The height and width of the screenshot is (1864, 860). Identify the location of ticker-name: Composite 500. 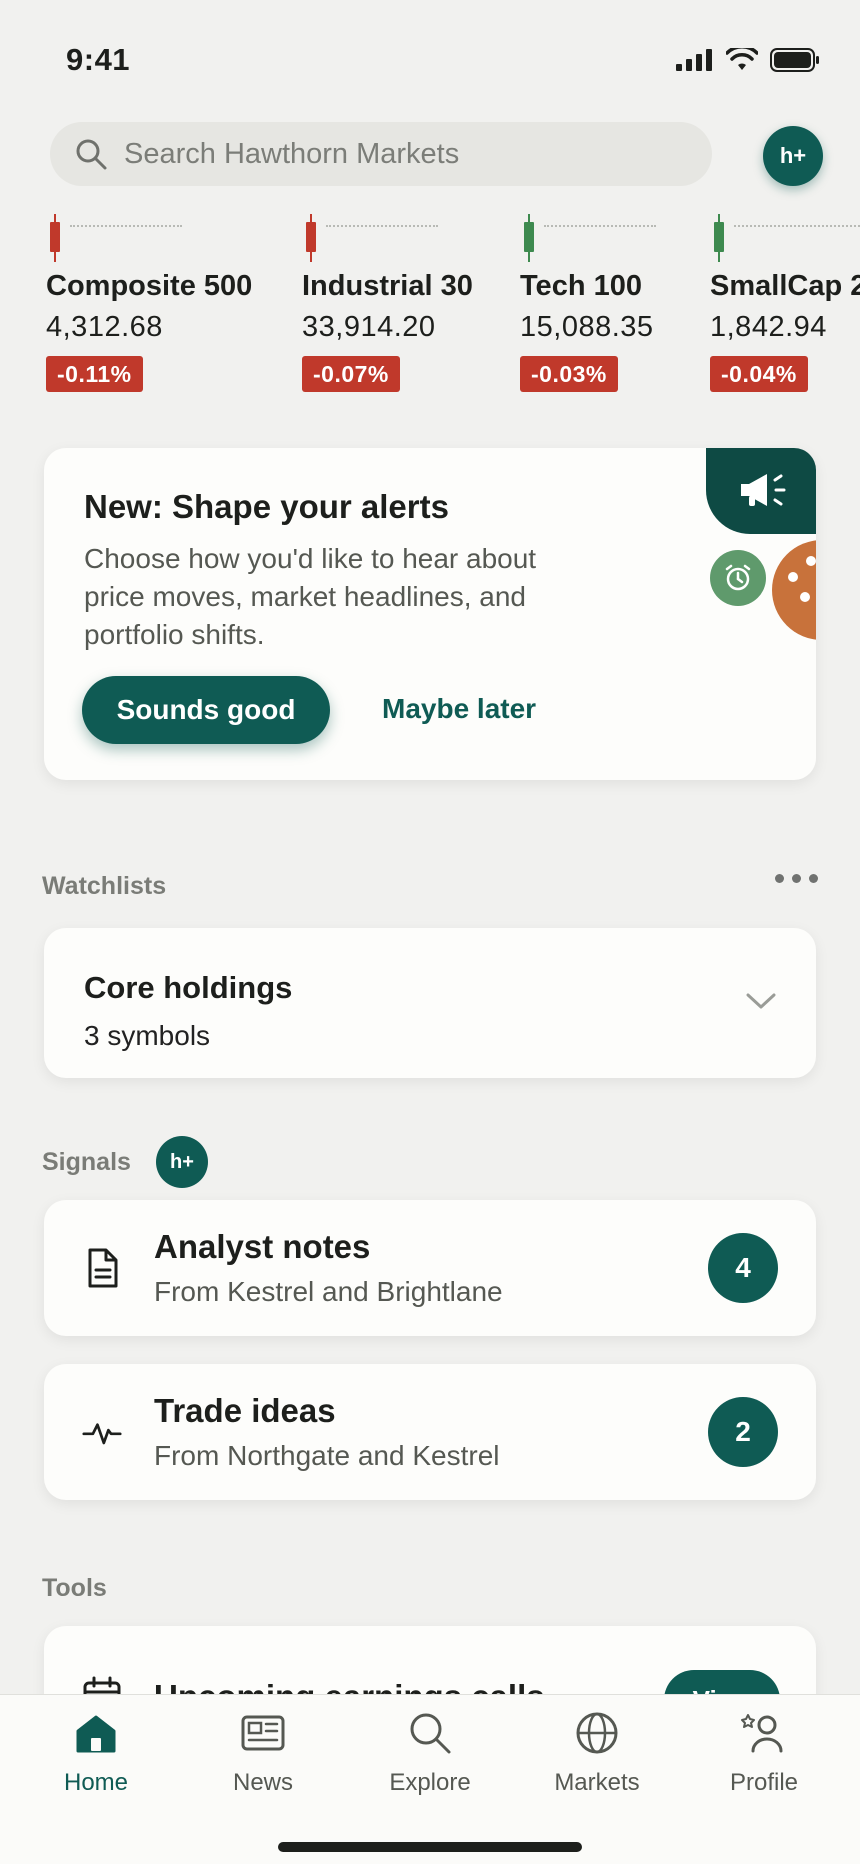
(149, 286).